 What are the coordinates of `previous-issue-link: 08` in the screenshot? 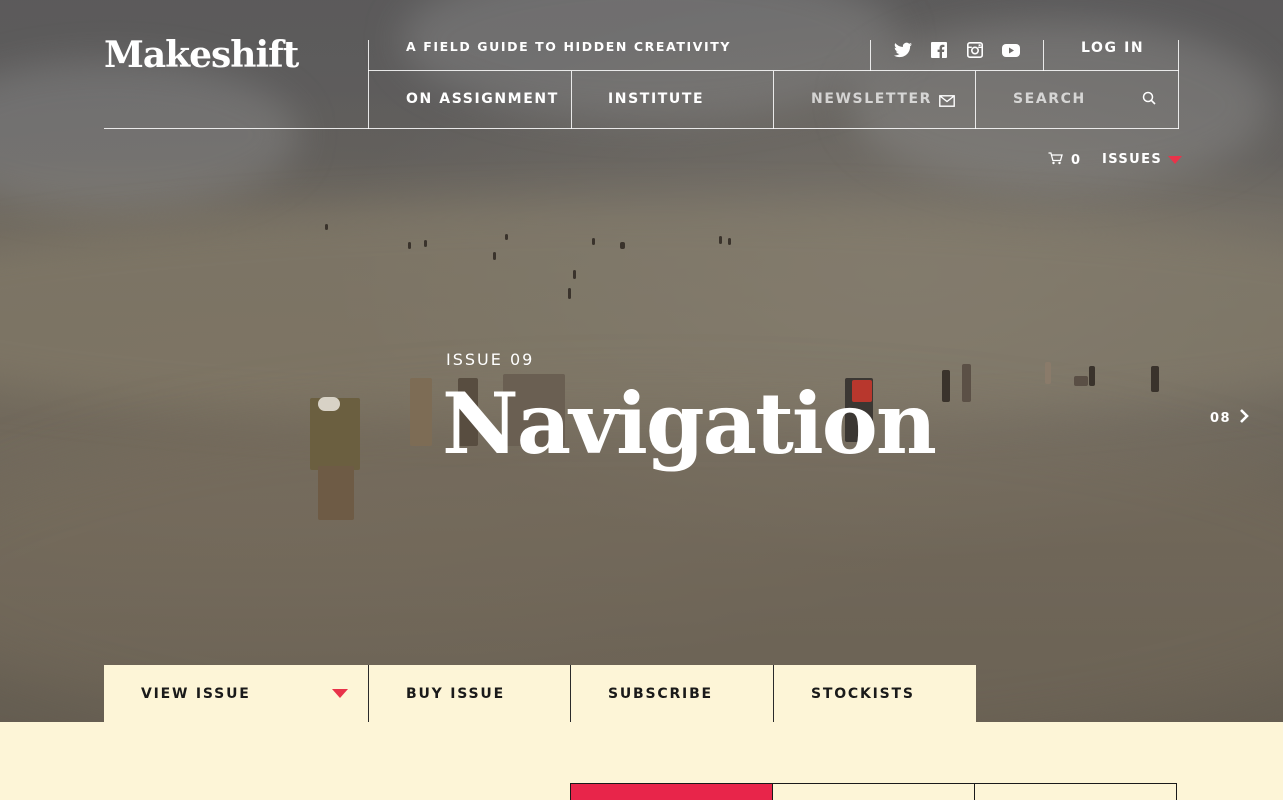 It's located at (1229, 418).